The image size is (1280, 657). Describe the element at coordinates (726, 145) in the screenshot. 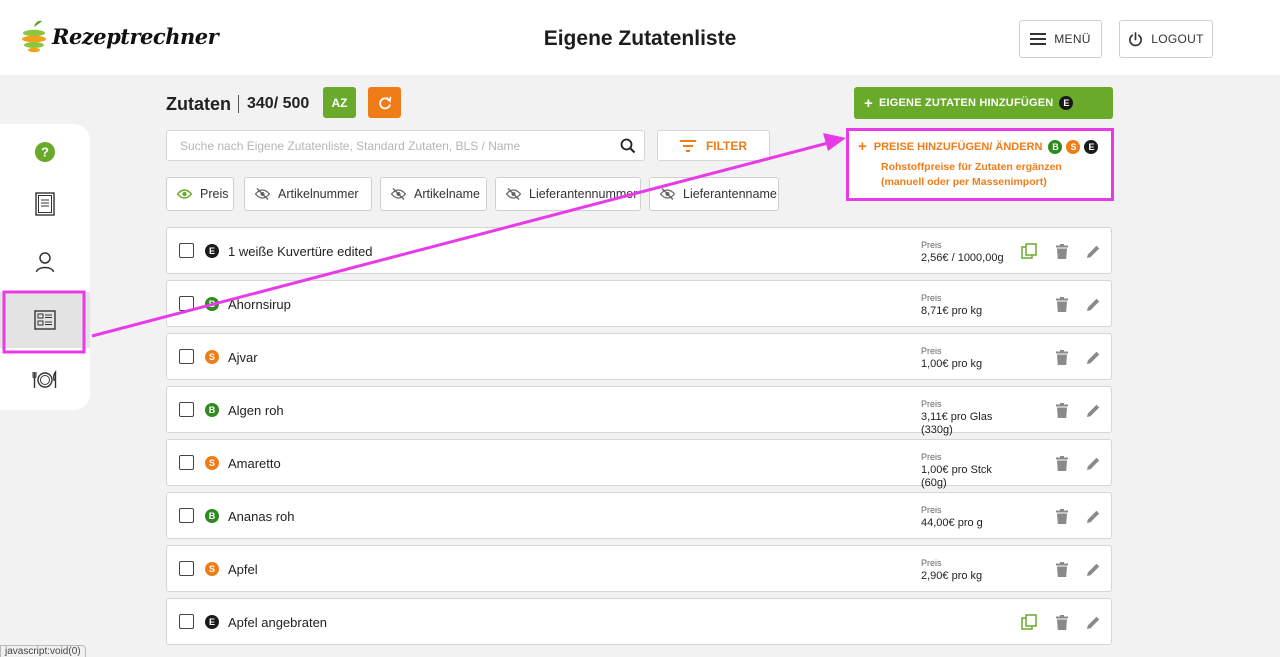

I see `filter-label: FILTER` at that location.